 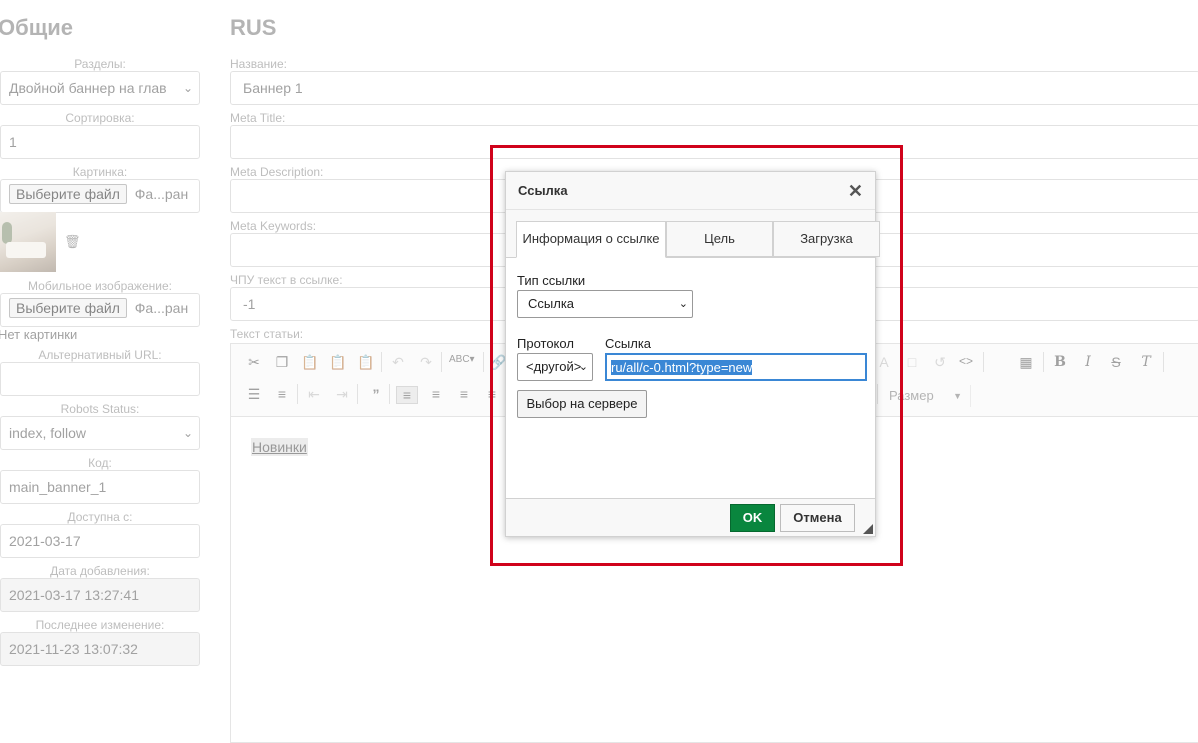 What do you see at coordinates (72, 242) in the screenshot?
I see `trash-icon: 🗑` at bounding box center [72, 242].